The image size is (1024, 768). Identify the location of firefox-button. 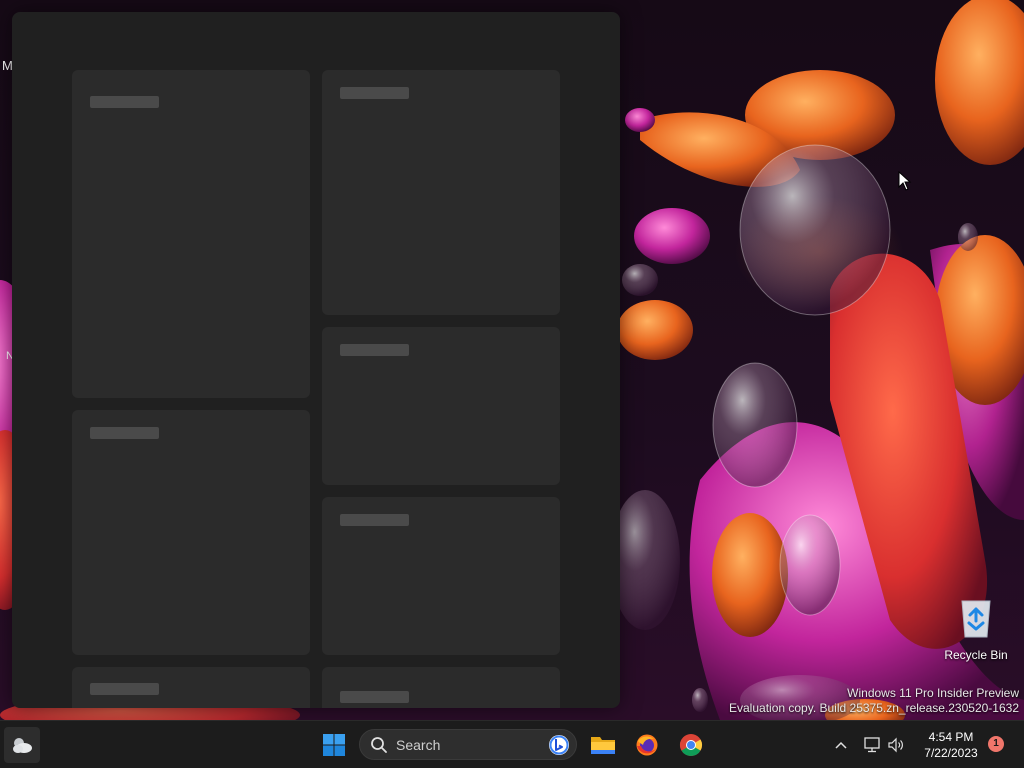
(647, 745).